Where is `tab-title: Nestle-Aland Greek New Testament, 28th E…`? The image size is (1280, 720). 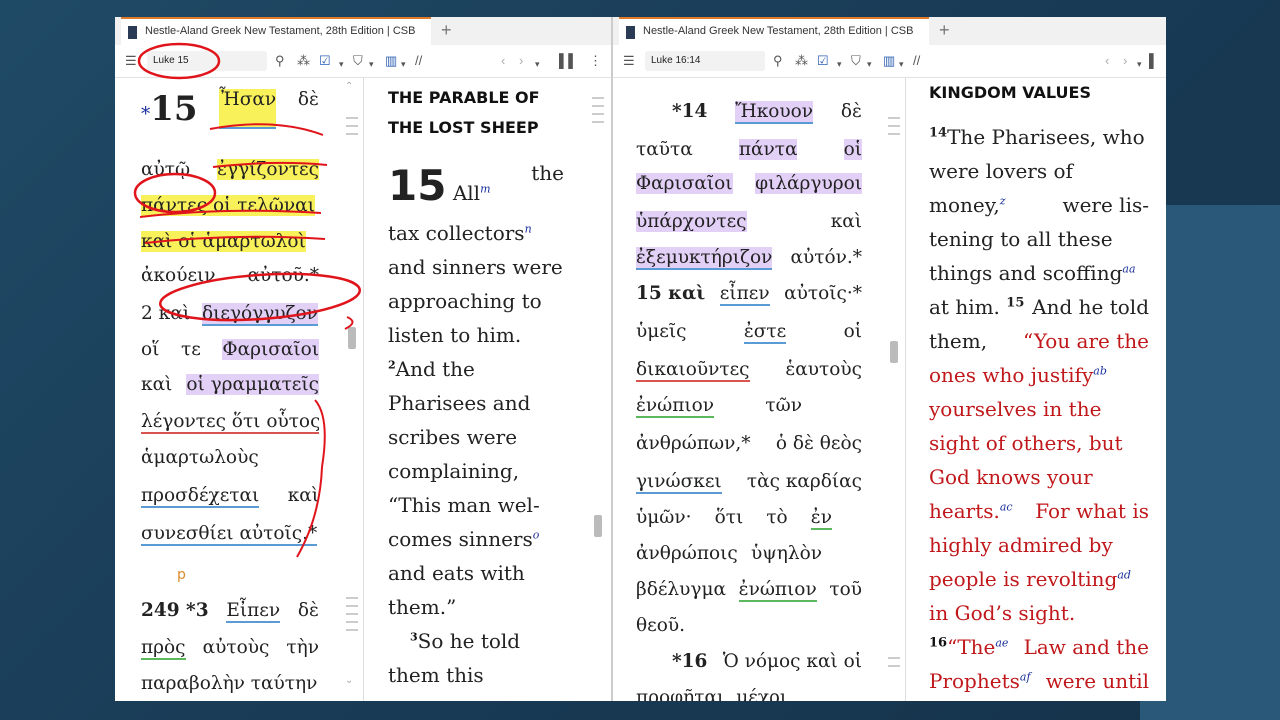 tab-title: Nestle-Aland Greek New Testament, 28th E… is located at coordinates (778, 31).